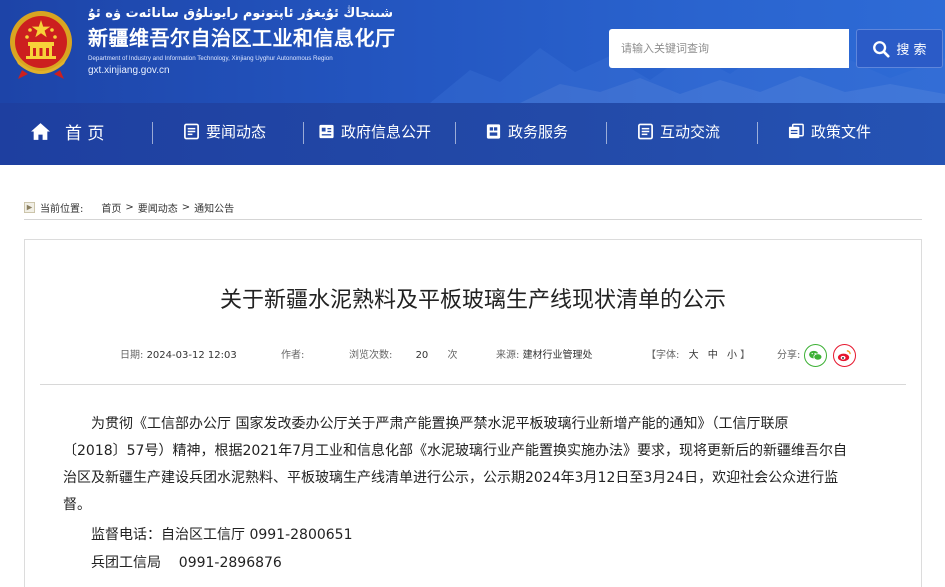 This screenshot has height=587, width=945. I want to click on author-label: 作者:, so click(293, 355).